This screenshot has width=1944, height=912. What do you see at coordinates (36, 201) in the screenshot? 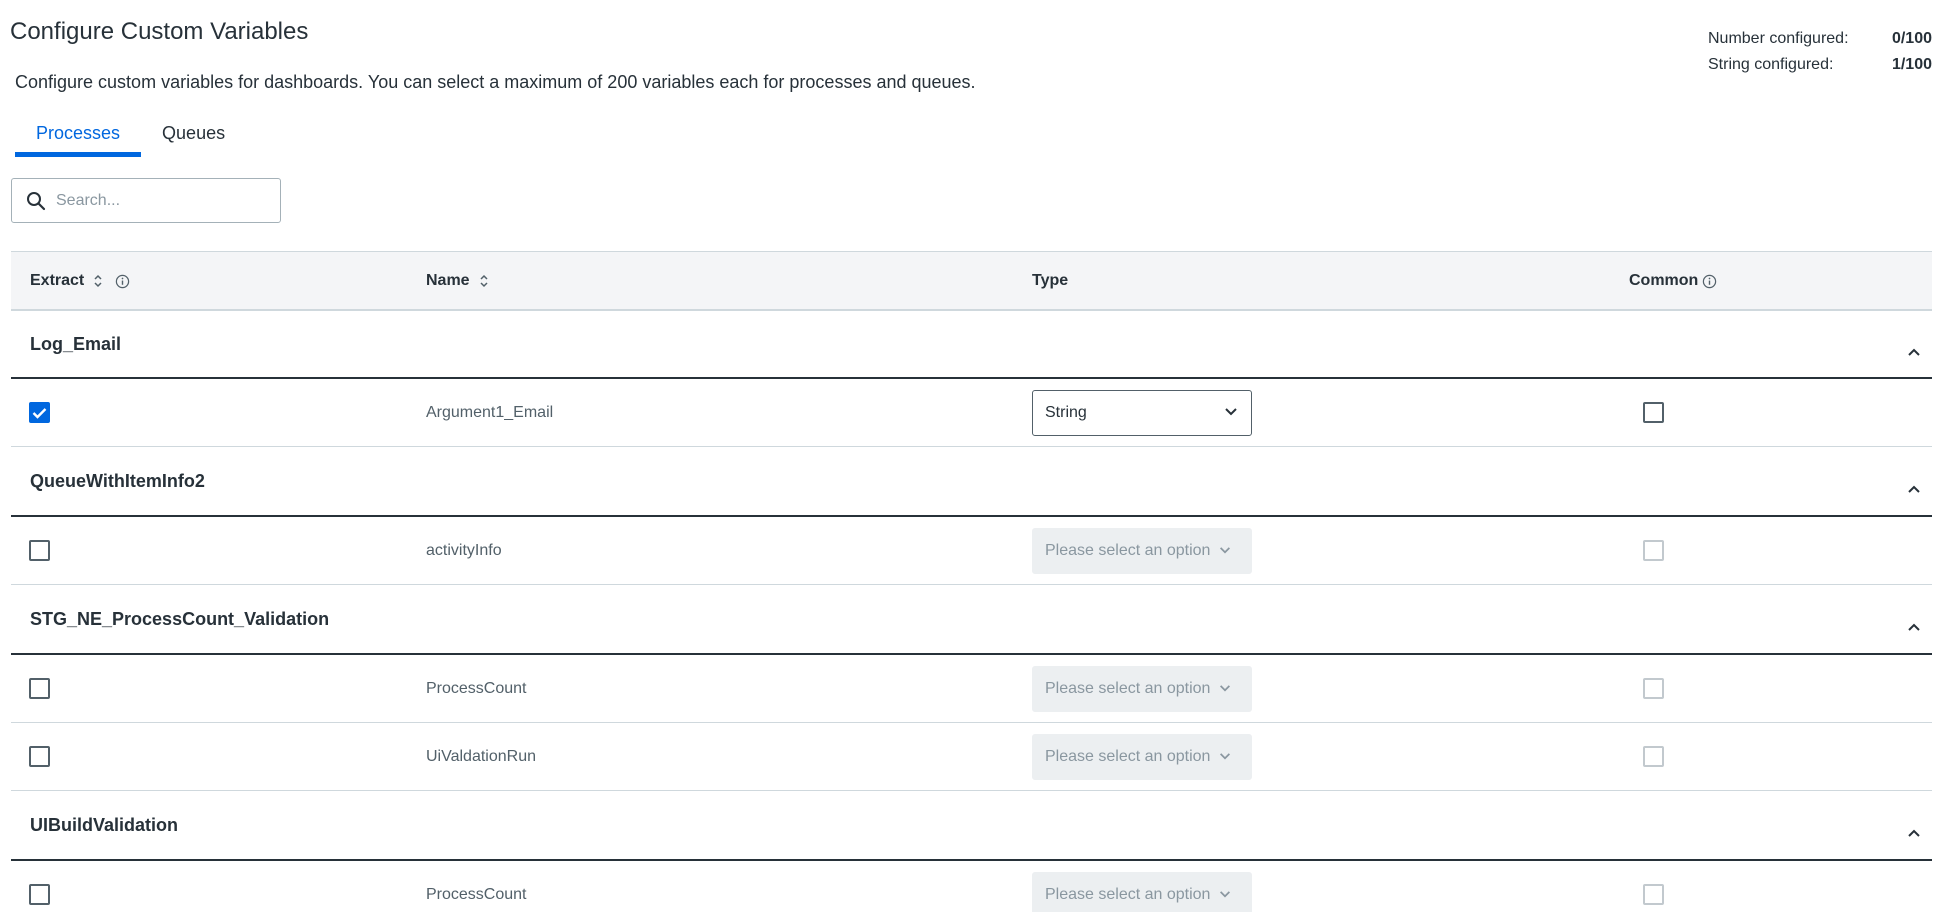
I see `search-icon` at bounding box center [36, 201].